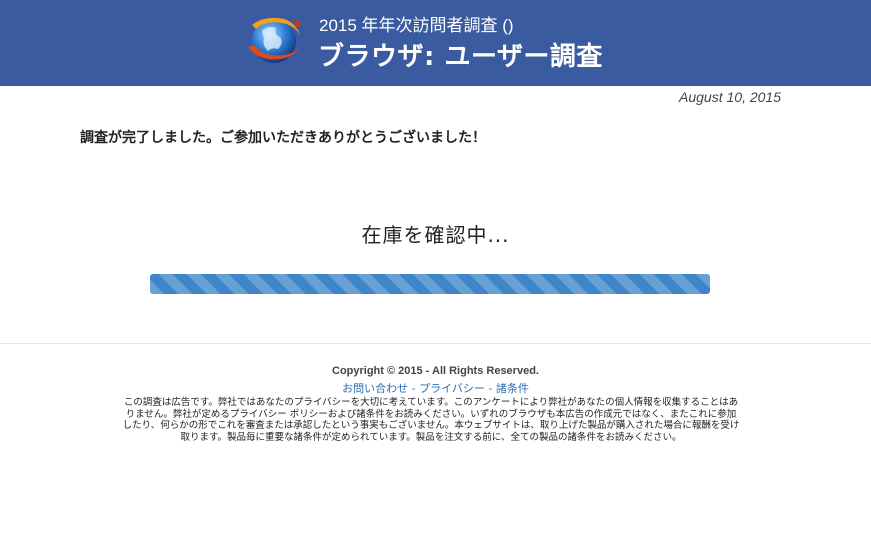  What do you see at coordinates (460, 57) in the screenshot?
I see `survey-title: ブラウザ: ユーザー調査` at bounding box center [460, 57].